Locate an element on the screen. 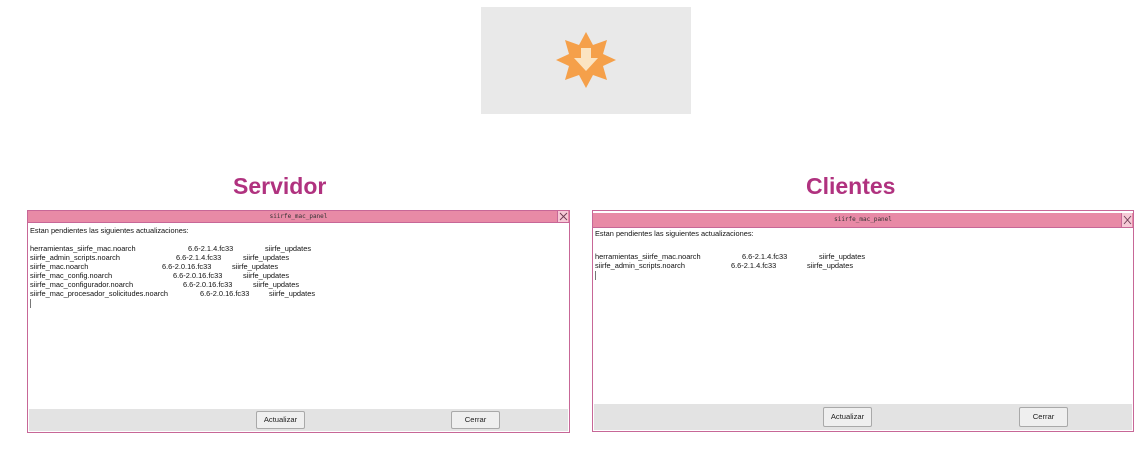  update-star-icon is located at coordinates (586, 60).